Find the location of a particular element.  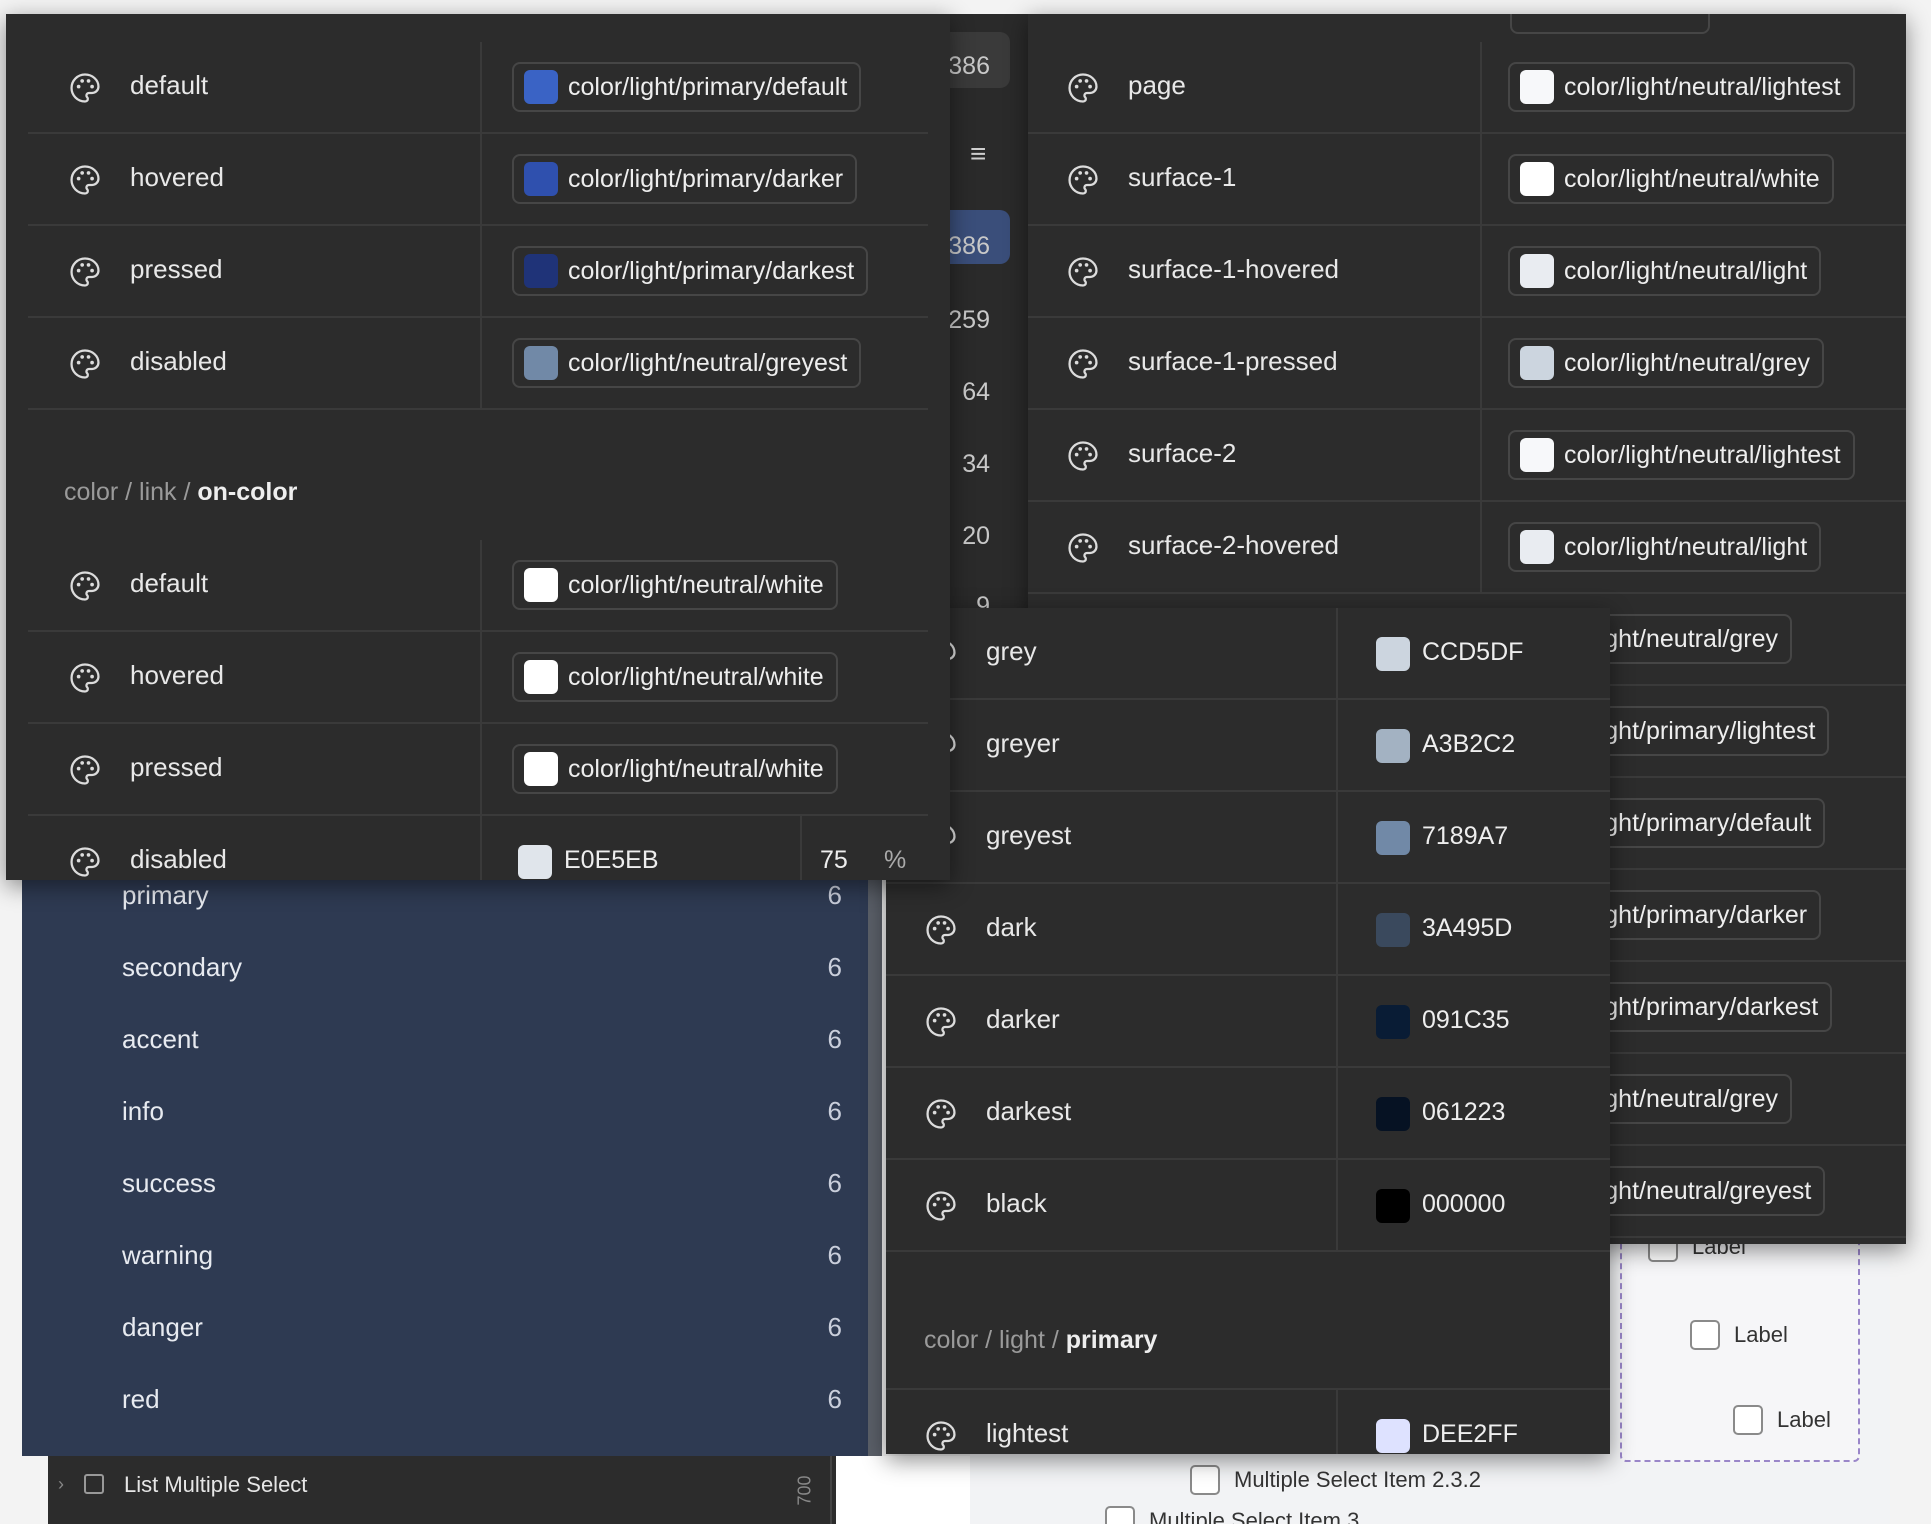

token-reference: color/light/primary/default is located at coordinates (708, 86).